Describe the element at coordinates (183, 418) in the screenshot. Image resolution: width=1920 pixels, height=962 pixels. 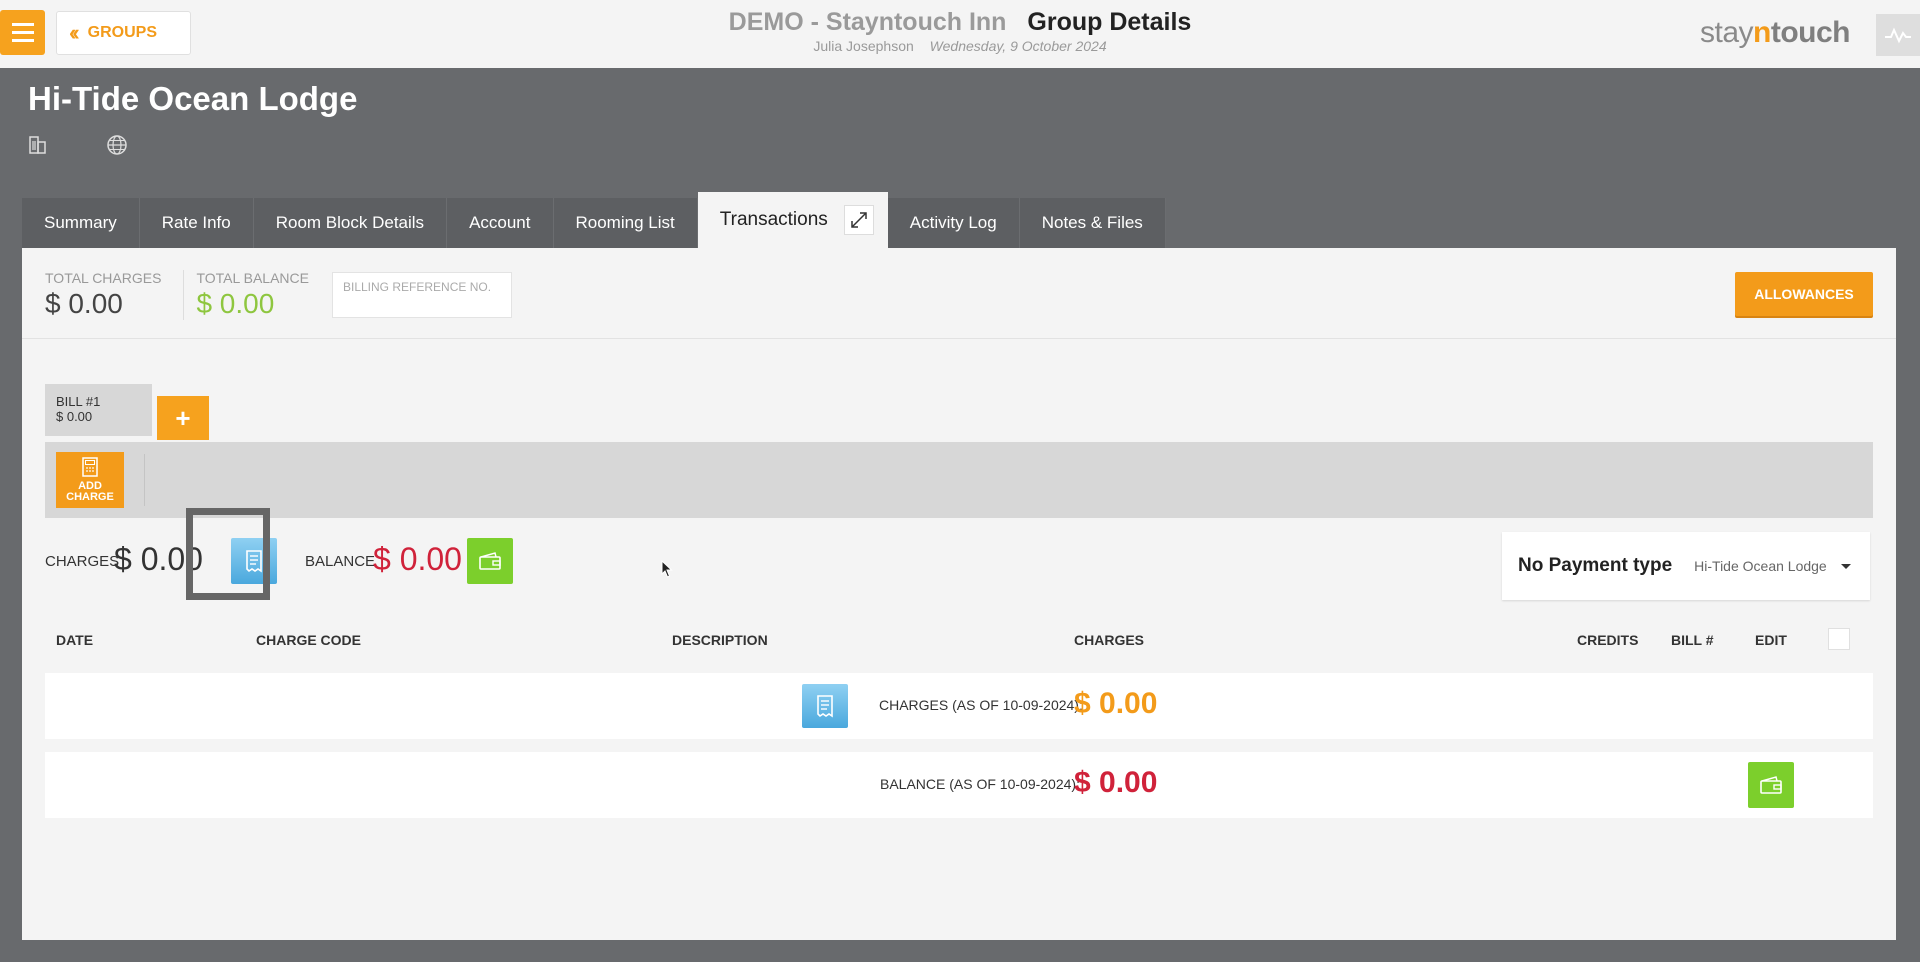
I see `add-bill-button: +` at that location.